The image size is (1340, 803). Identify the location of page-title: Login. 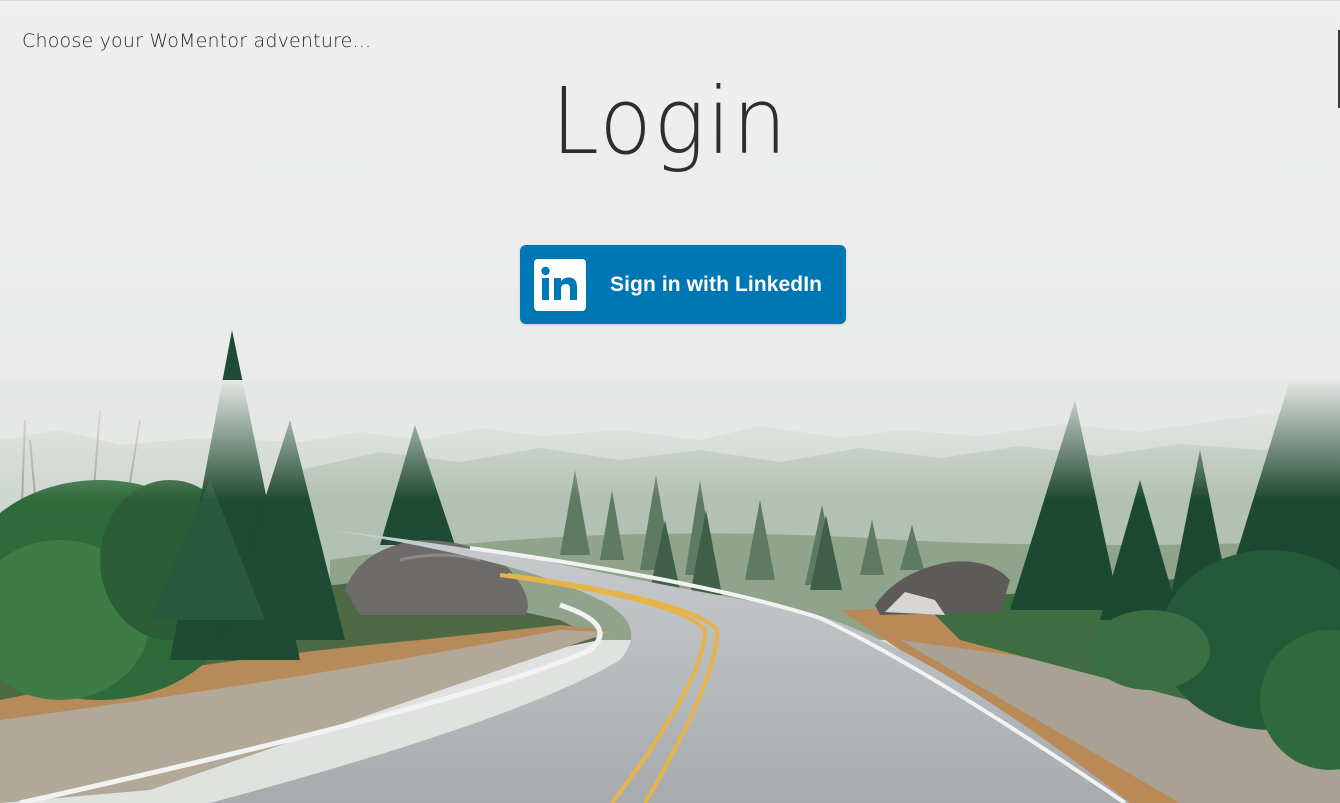
(670, 121).